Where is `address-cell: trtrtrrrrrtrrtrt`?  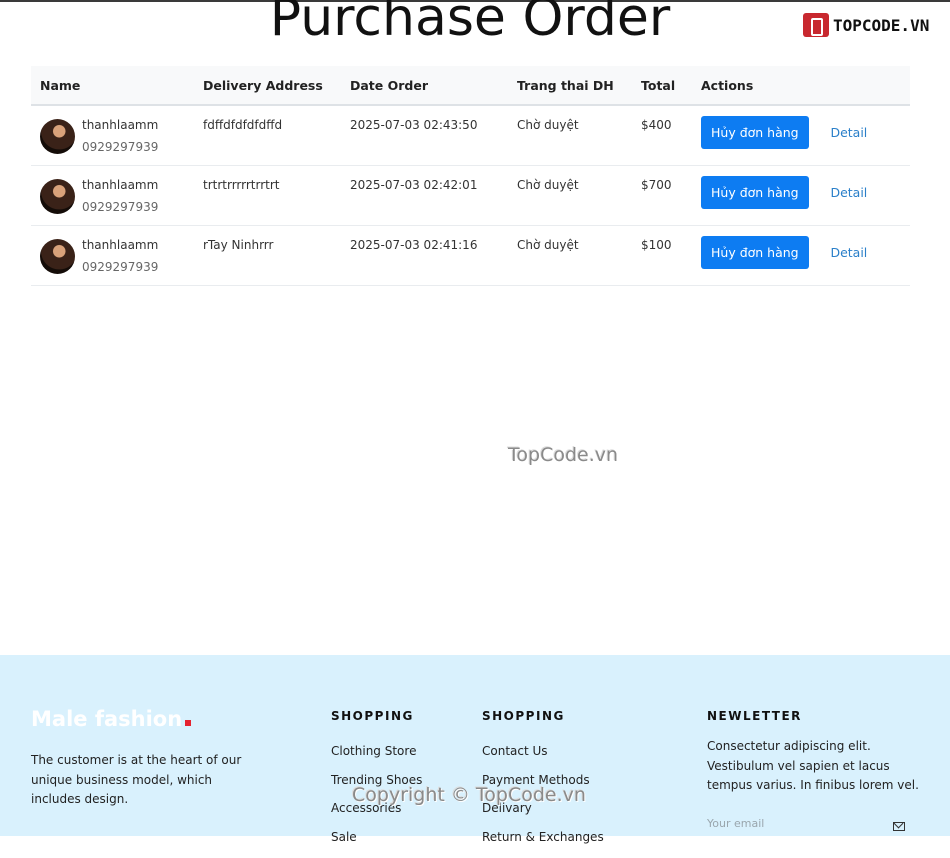
address-cell: trtrtrrrrrtrrtrt is located at coordinates (267, 195).